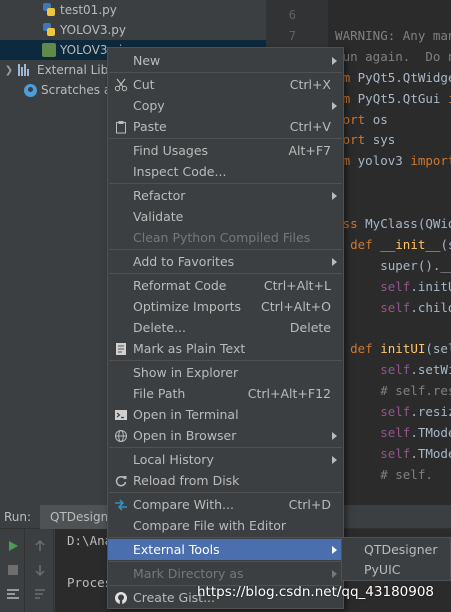 The image size is (451, 612). What do you see at coordinates (225, 84) in the screenshot?
I see `menu-item-cut: Cut Ctrl+X` at bounding box center [225, 84].